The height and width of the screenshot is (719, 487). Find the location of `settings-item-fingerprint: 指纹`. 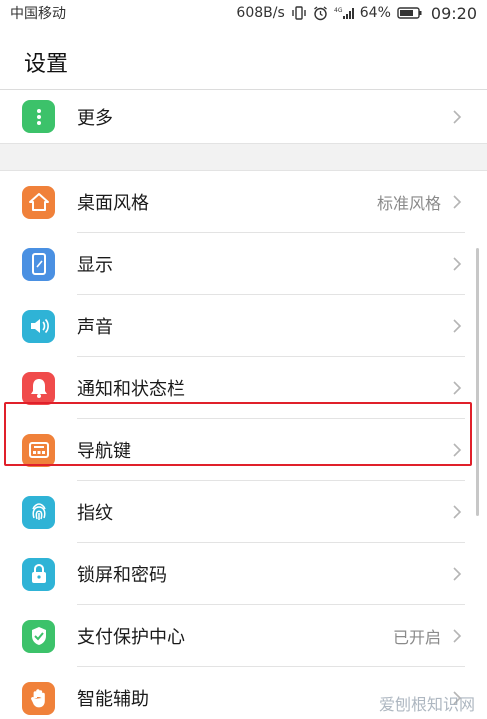

settings-item-fingerprint: 指纹 is located at coordinates (243, 512).